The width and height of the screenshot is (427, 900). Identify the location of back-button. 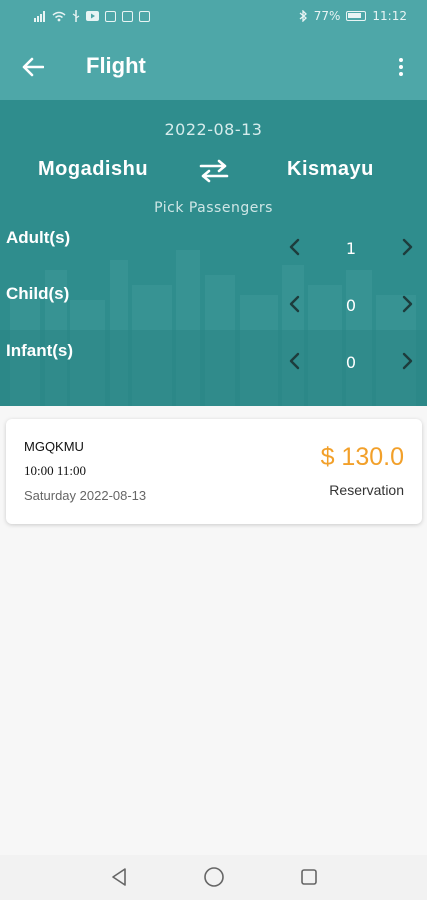
(33, 67).